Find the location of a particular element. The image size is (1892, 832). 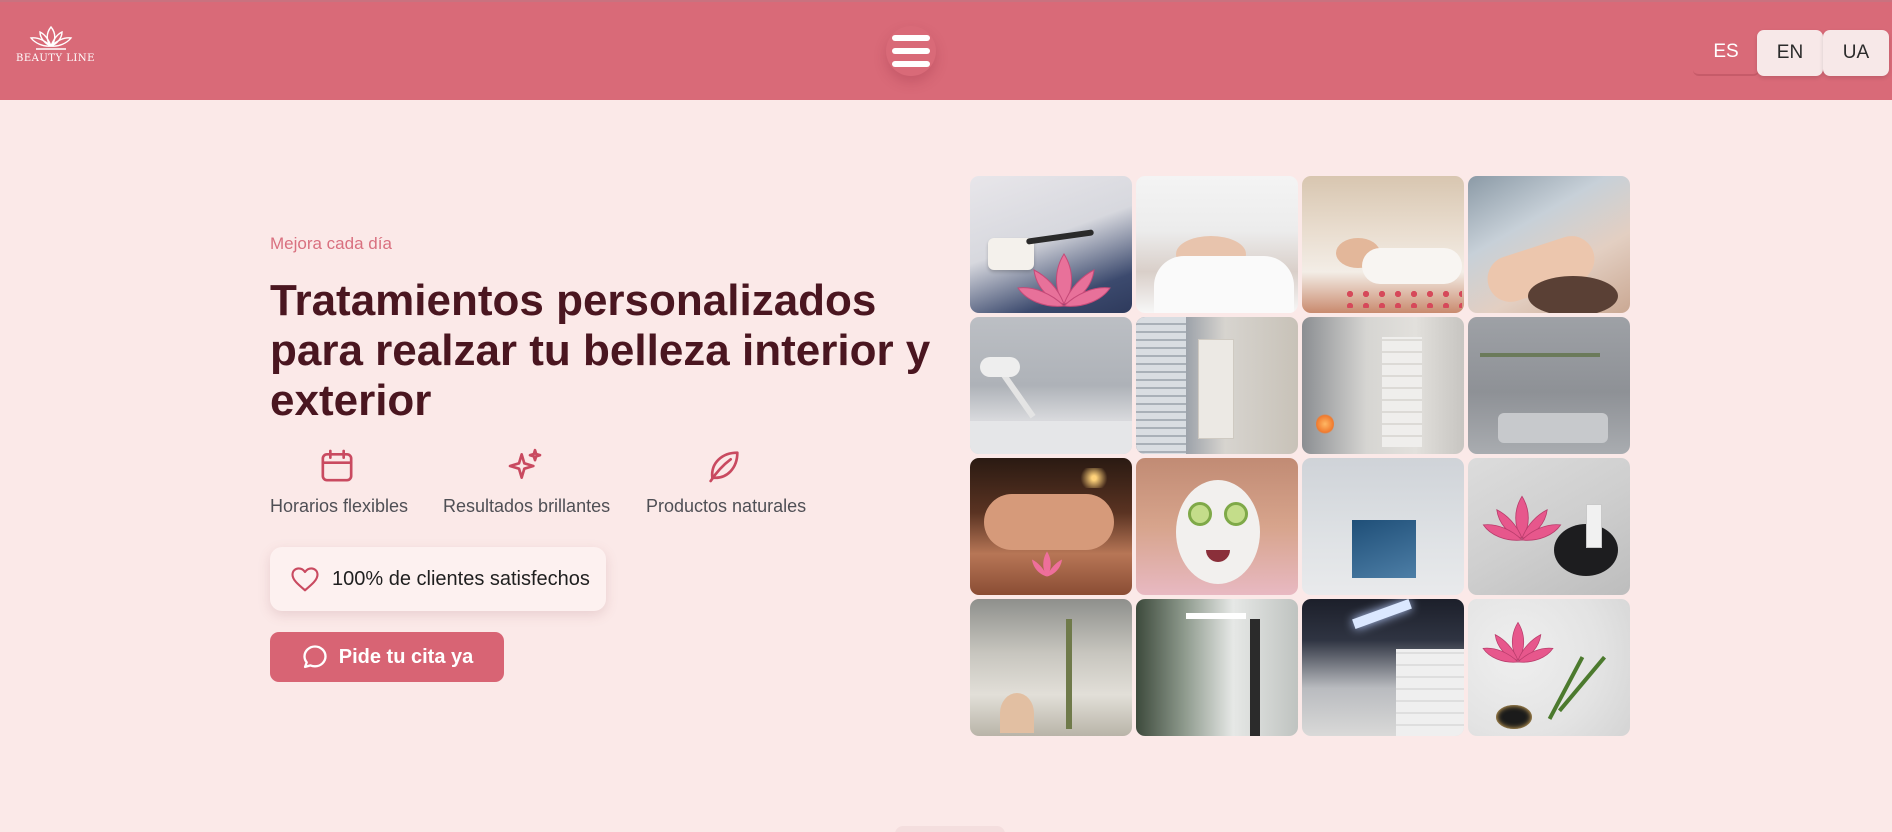

gallery-image-salon-interior-mirror is located at coordinates (1051, 667).